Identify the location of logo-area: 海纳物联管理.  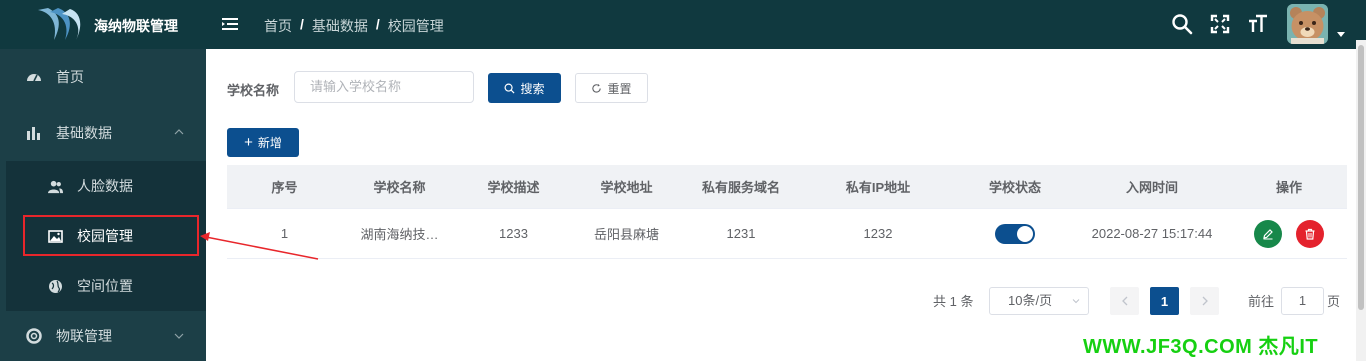
(103, 24).